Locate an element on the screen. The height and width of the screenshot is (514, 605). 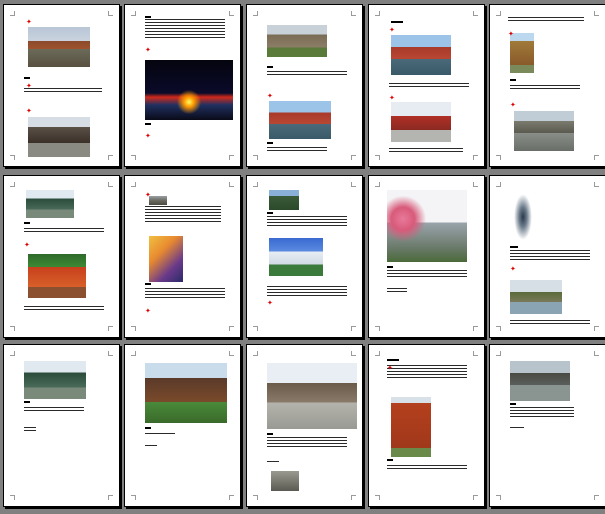
photo-street is located at coordinates (312, 396).